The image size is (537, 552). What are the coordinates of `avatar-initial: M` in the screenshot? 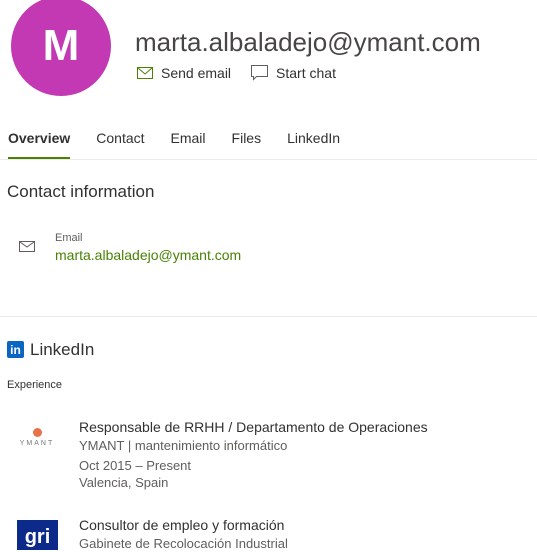 It's located at (61, 45).